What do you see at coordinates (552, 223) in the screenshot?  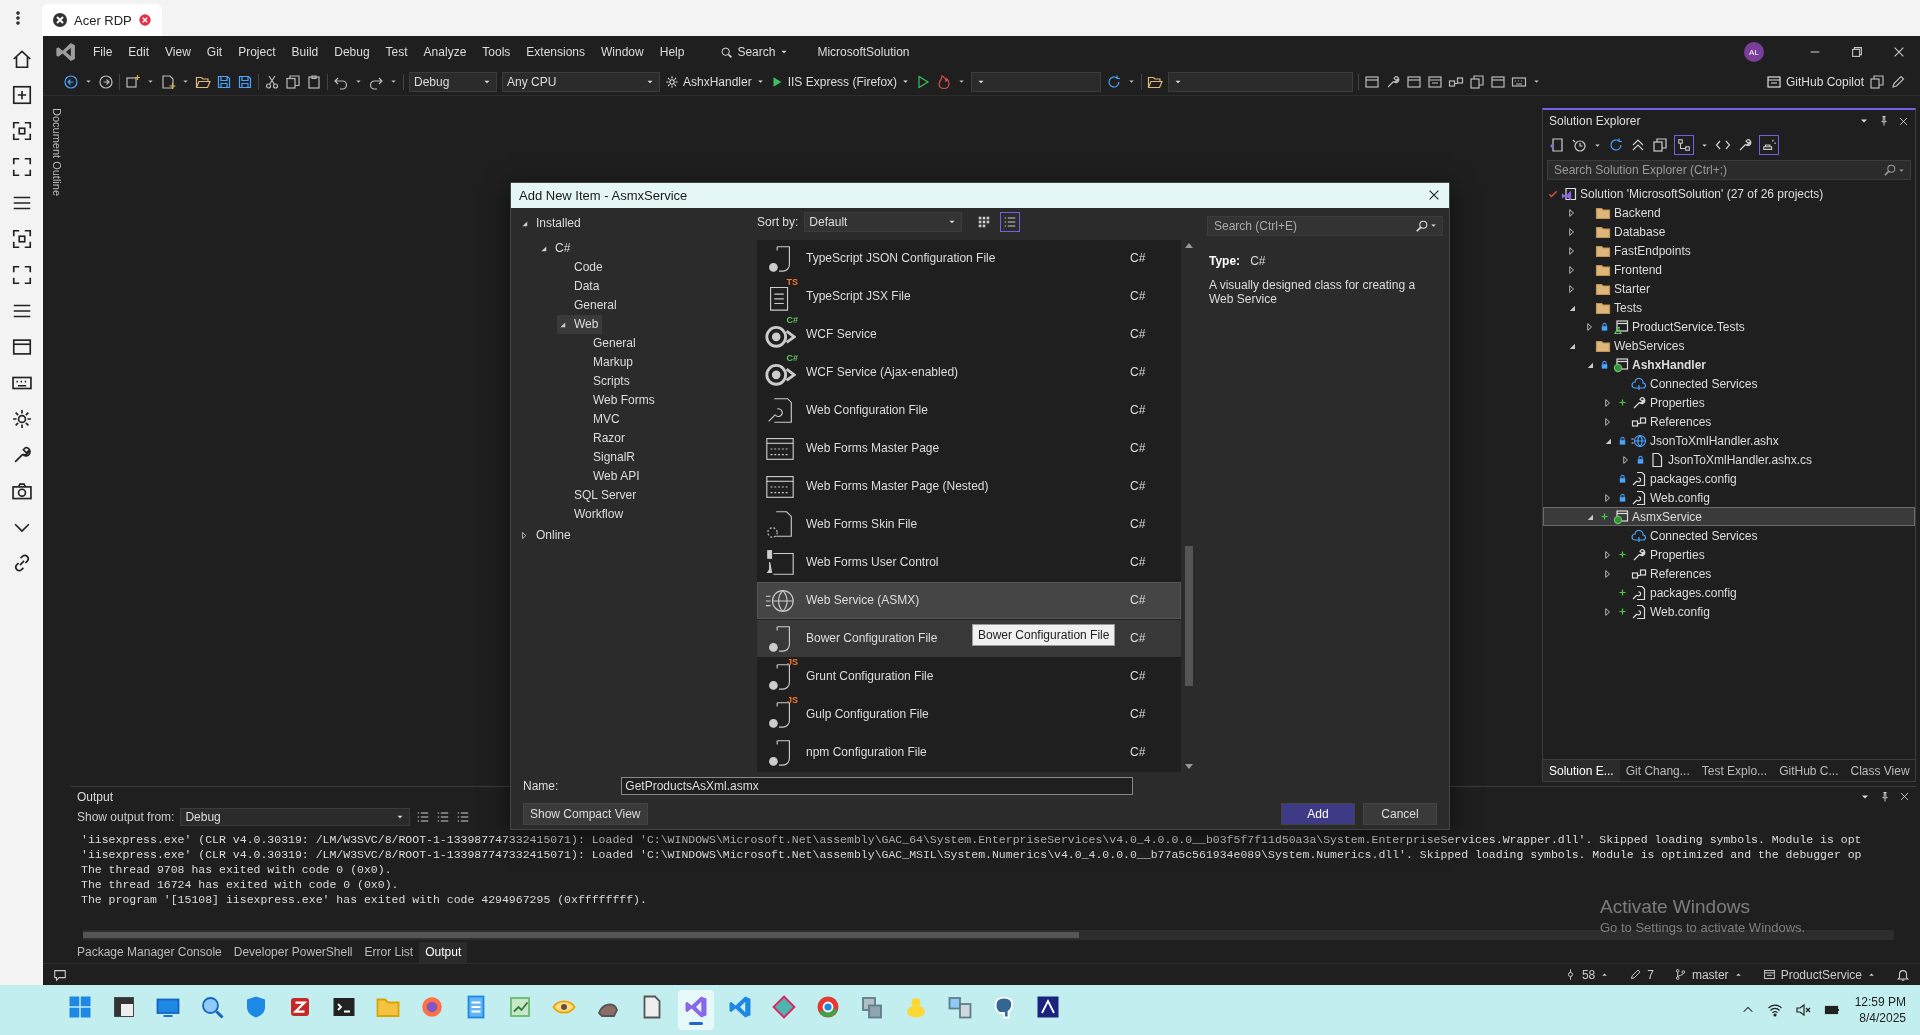 I see `category-item: Installed` at bounding box center [552, 223].